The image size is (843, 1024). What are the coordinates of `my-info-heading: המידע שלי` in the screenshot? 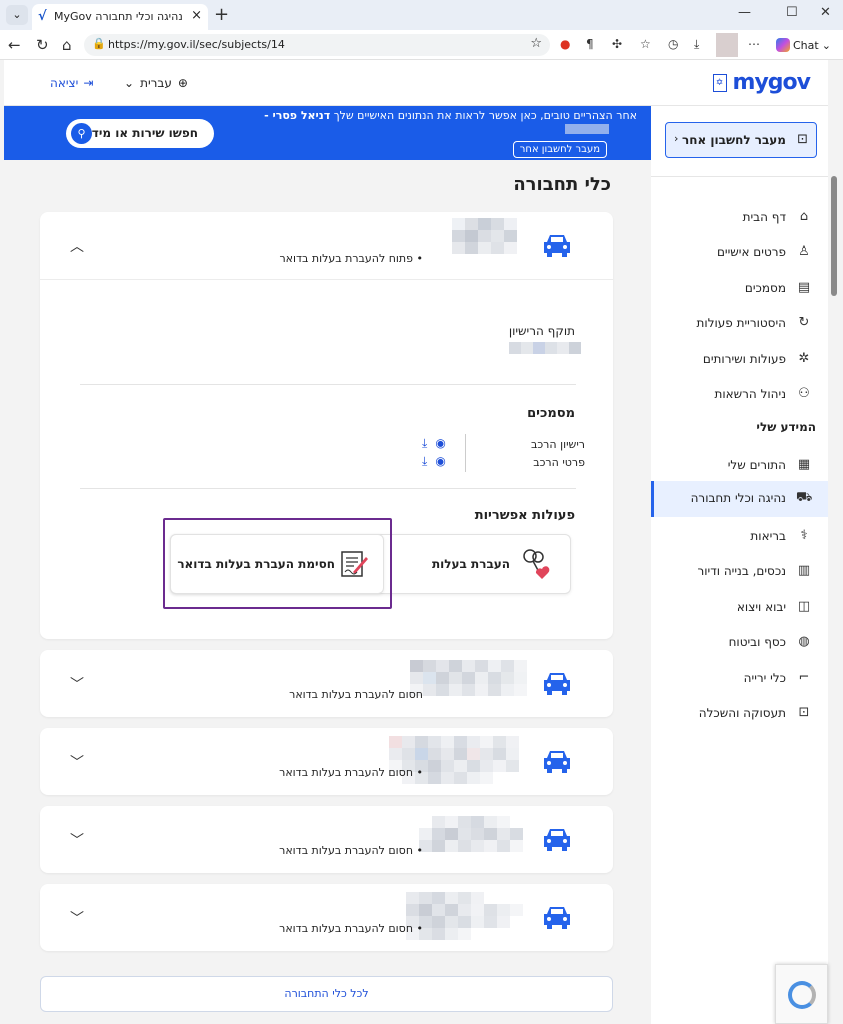 It's located at (786, 427).